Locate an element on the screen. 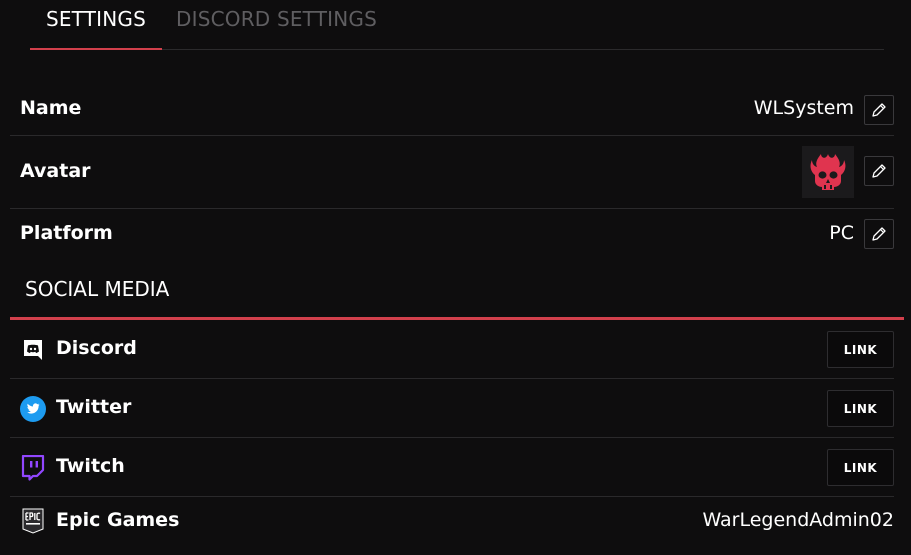  setting-row-avatar: Avatar is located at coordinates (452, 172).